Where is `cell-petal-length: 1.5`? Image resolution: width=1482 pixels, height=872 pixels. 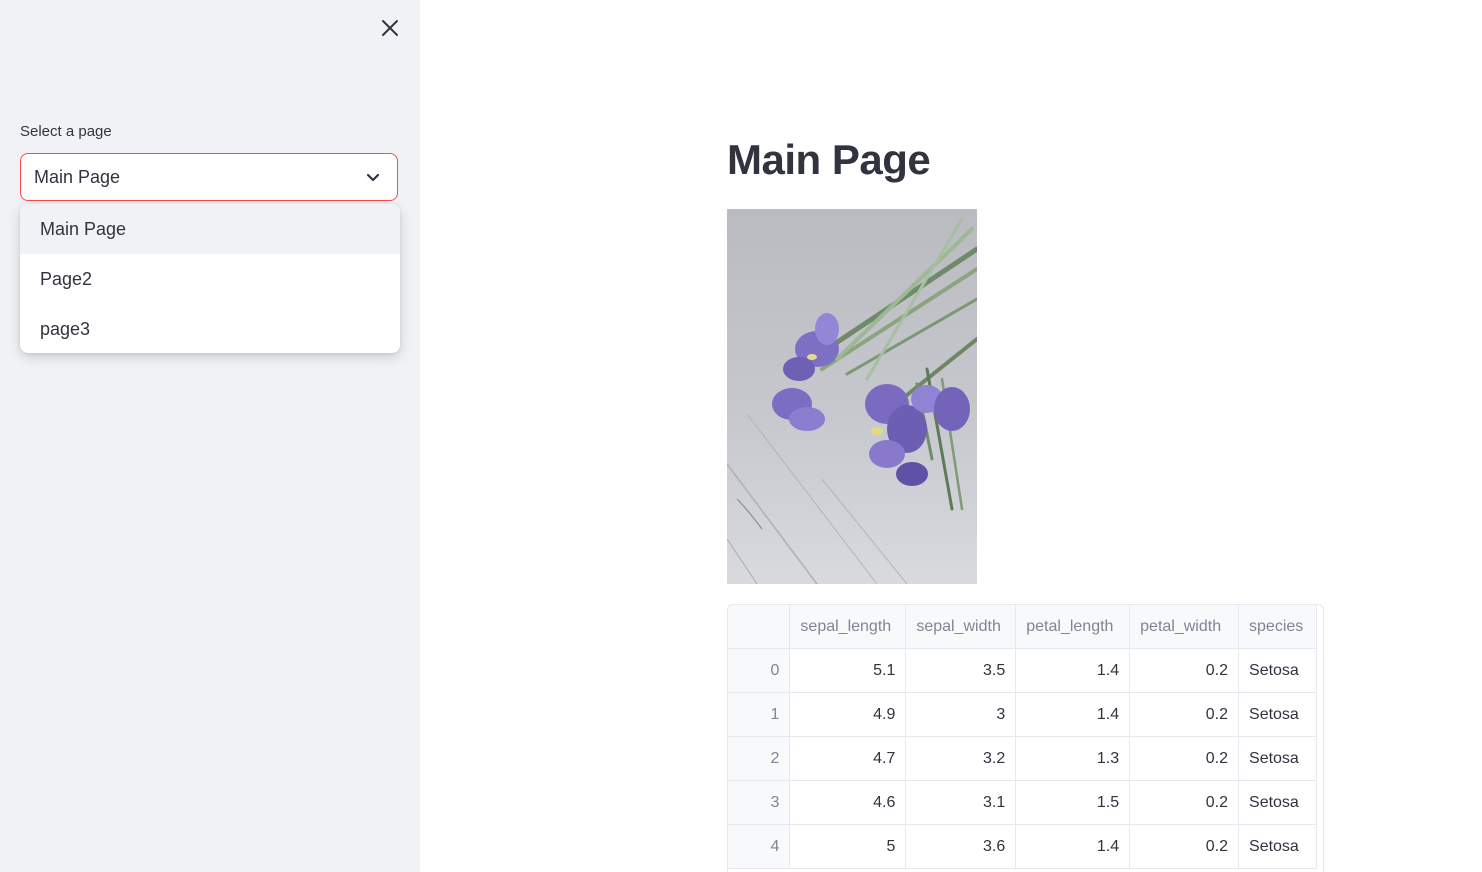 cell-petal-length: 1.5 is located at coordinates (1073, 802).